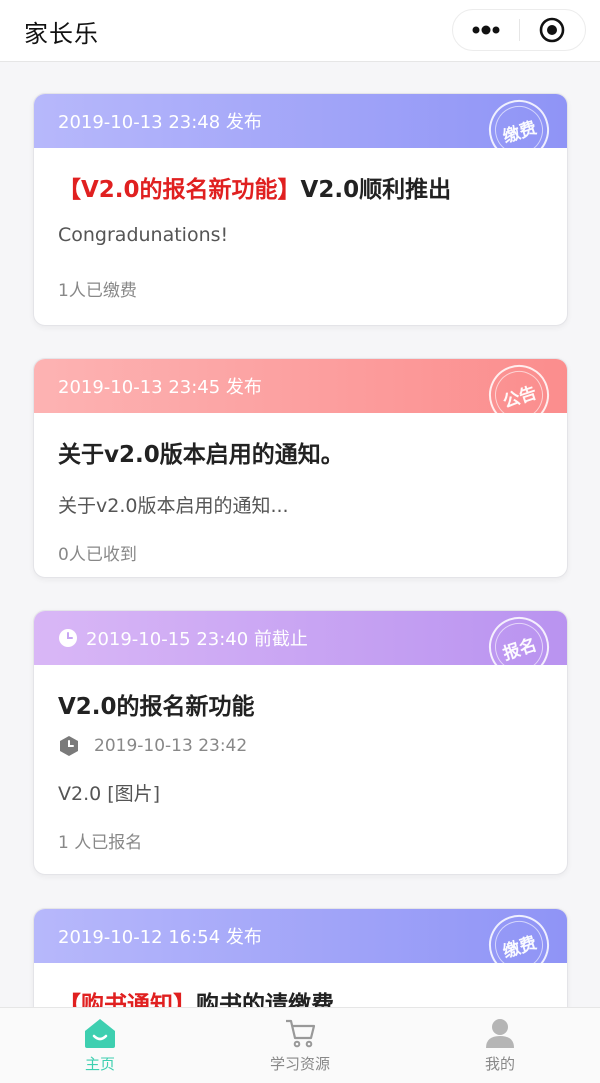 Image resolution: width=600 pixels, height=1083 pixels. I want to click on mini-program-capsule, so click(519, 30).